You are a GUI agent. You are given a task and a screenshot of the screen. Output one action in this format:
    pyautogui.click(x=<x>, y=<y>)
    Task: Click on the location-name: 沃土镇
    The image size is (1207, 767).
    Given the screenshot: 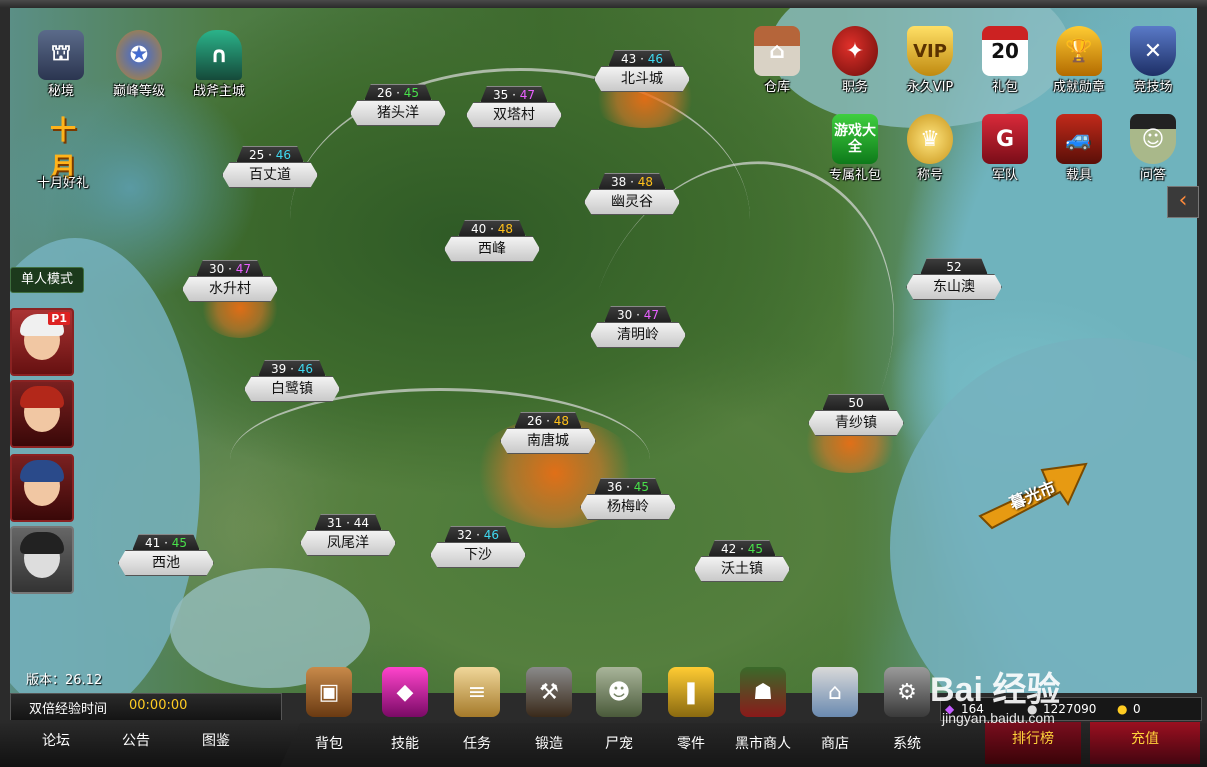 What is the action you would take?
    pyautogui.click(x=742, y=569)
    